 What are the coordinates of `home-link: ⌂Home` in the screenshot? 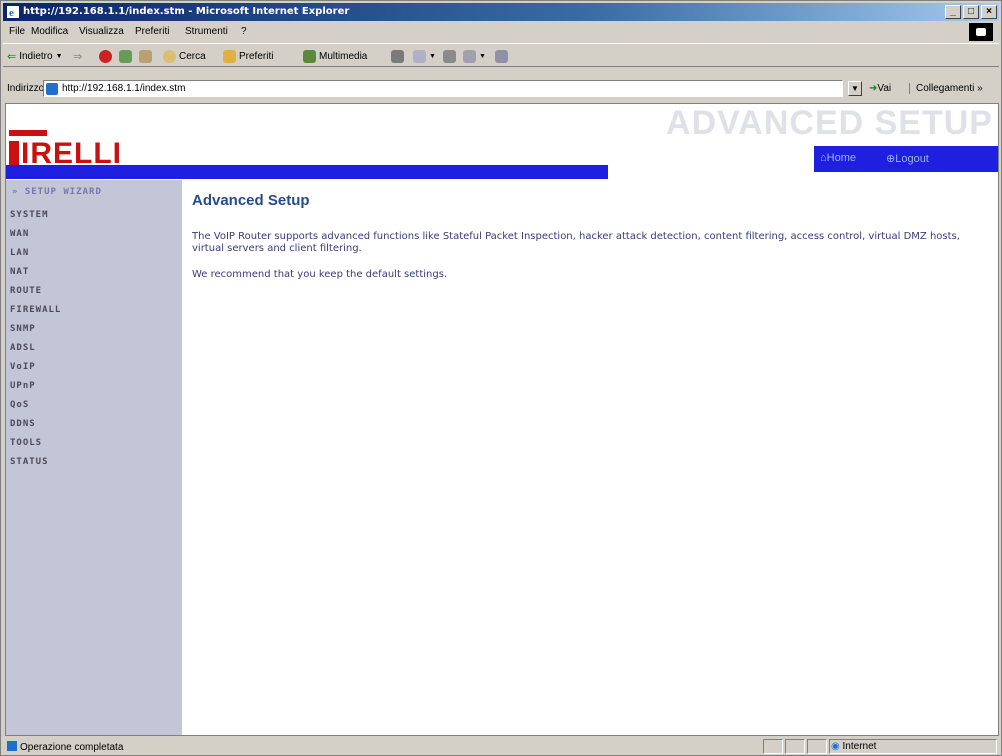 It's located at (838, 158).